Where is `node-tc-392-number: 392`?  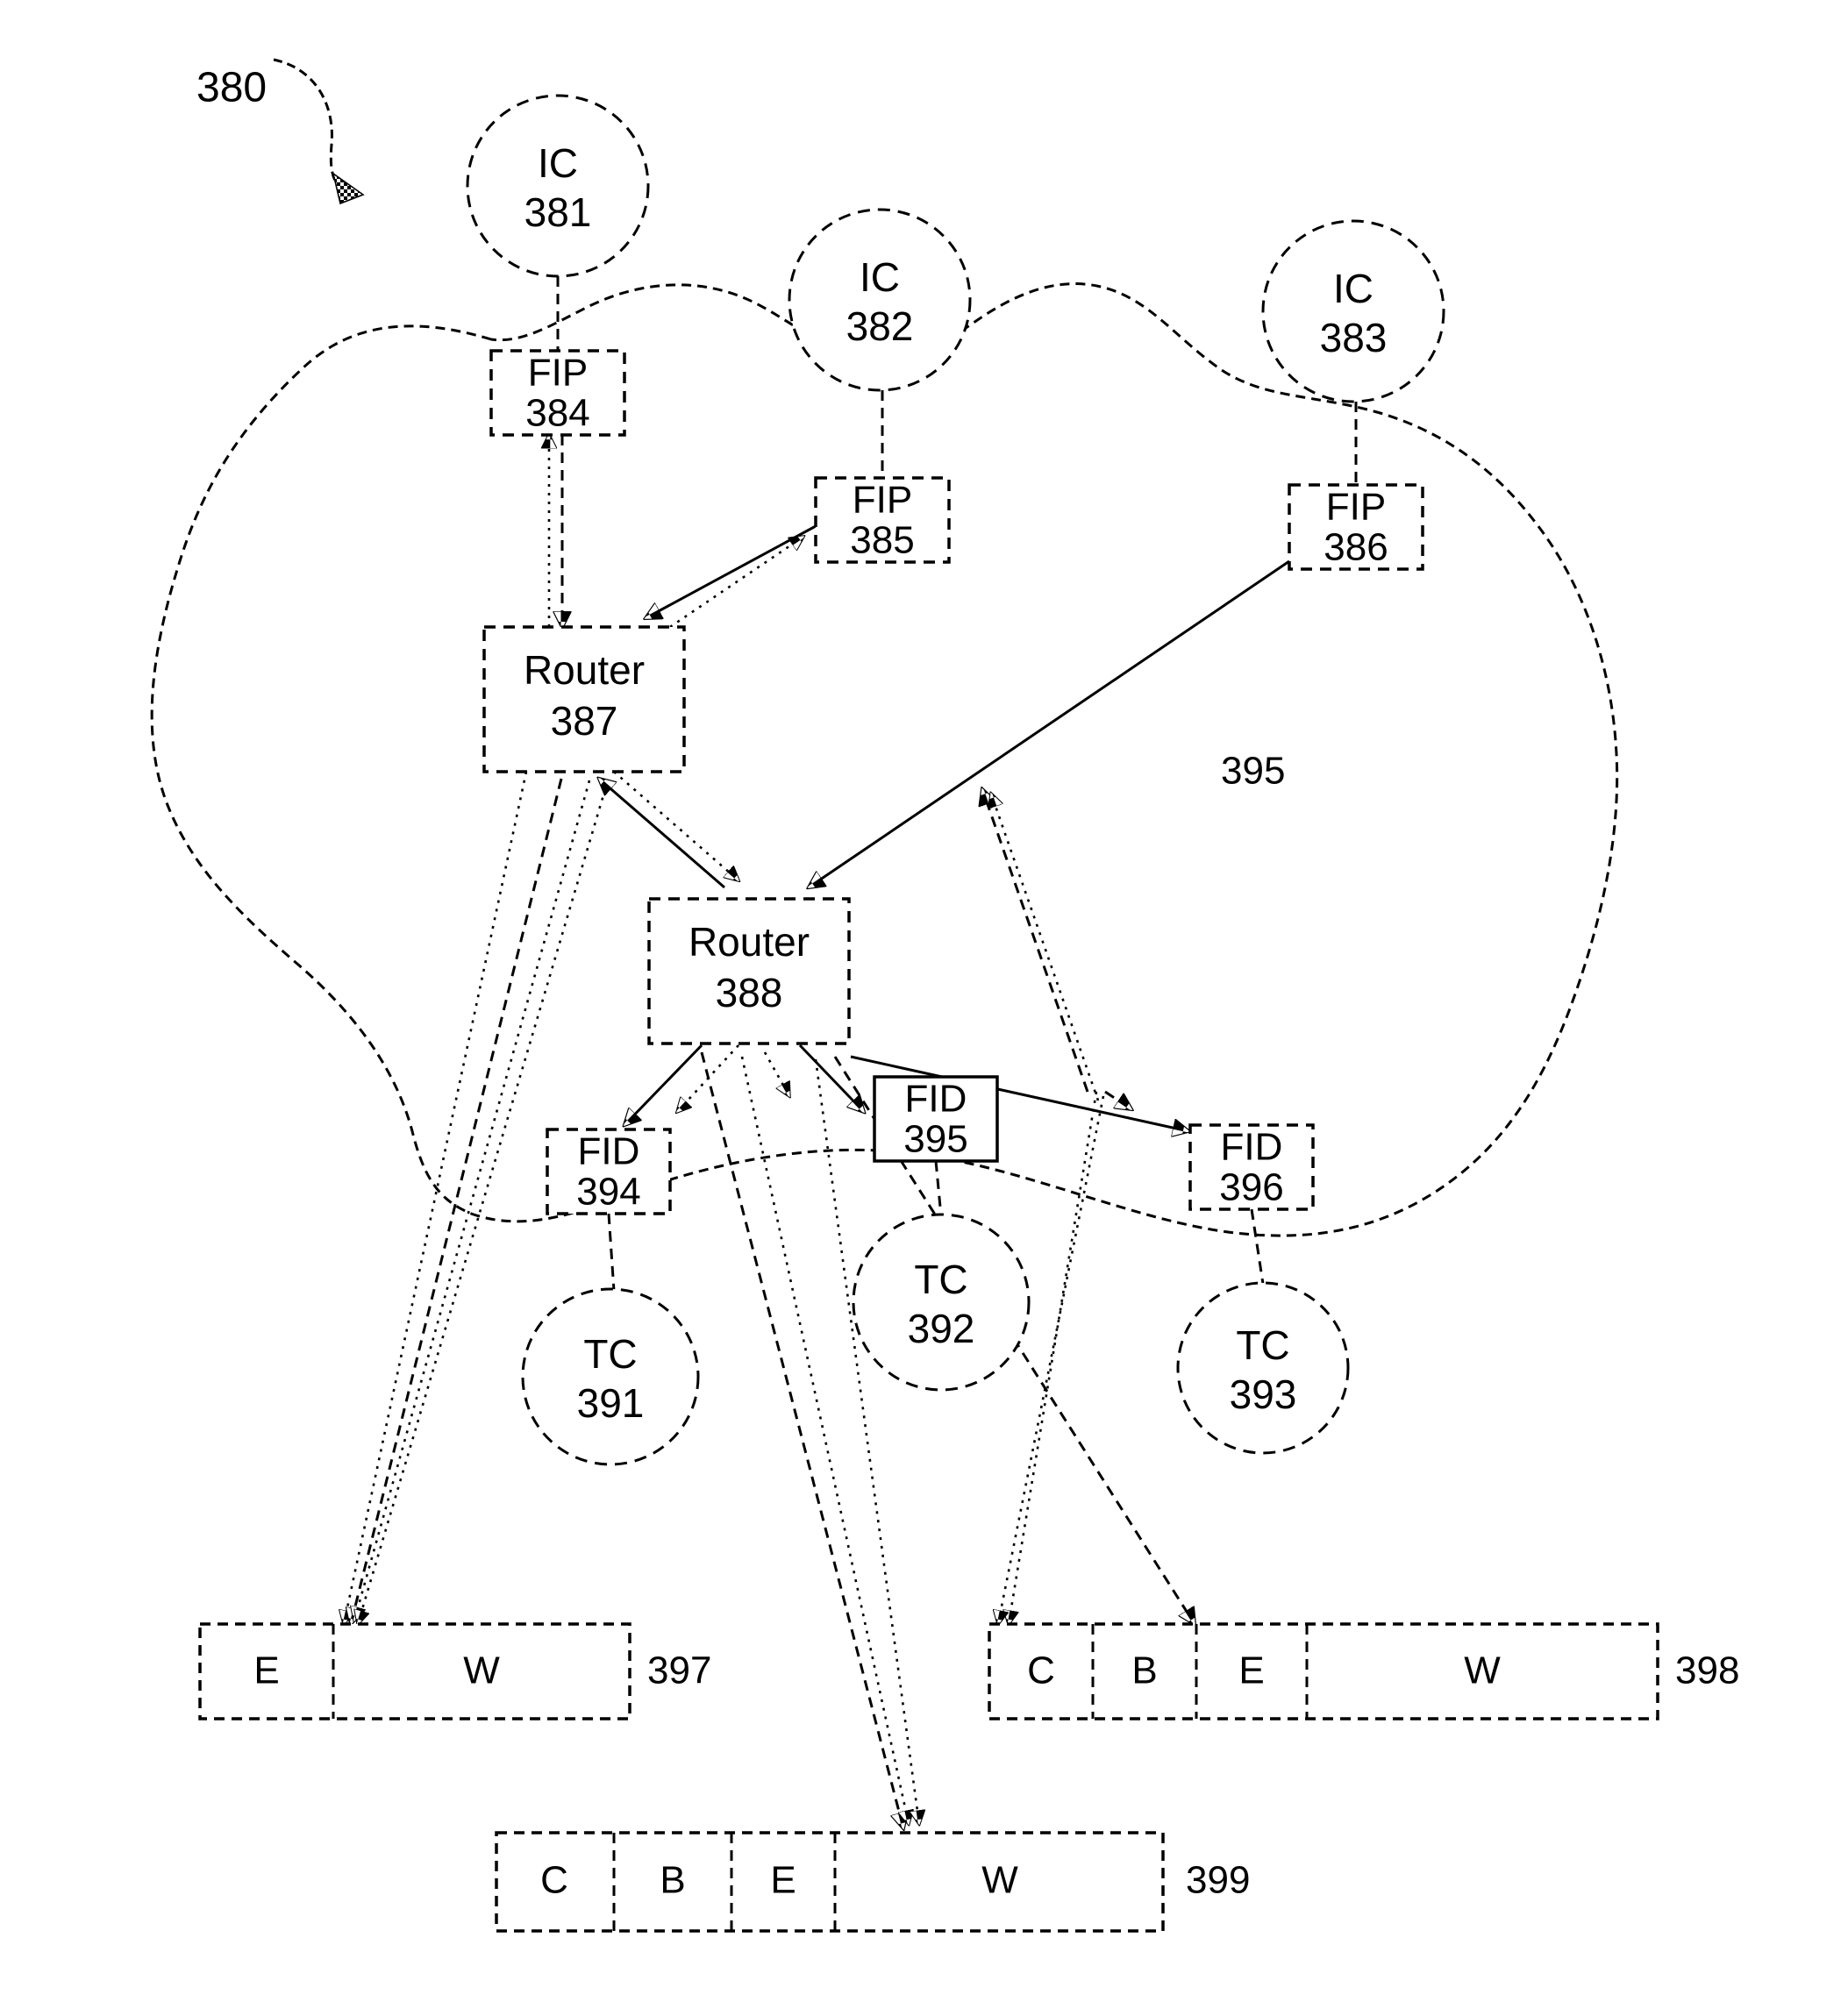 node-tc-392-number: 392 is located at coordinates (941, 1328).